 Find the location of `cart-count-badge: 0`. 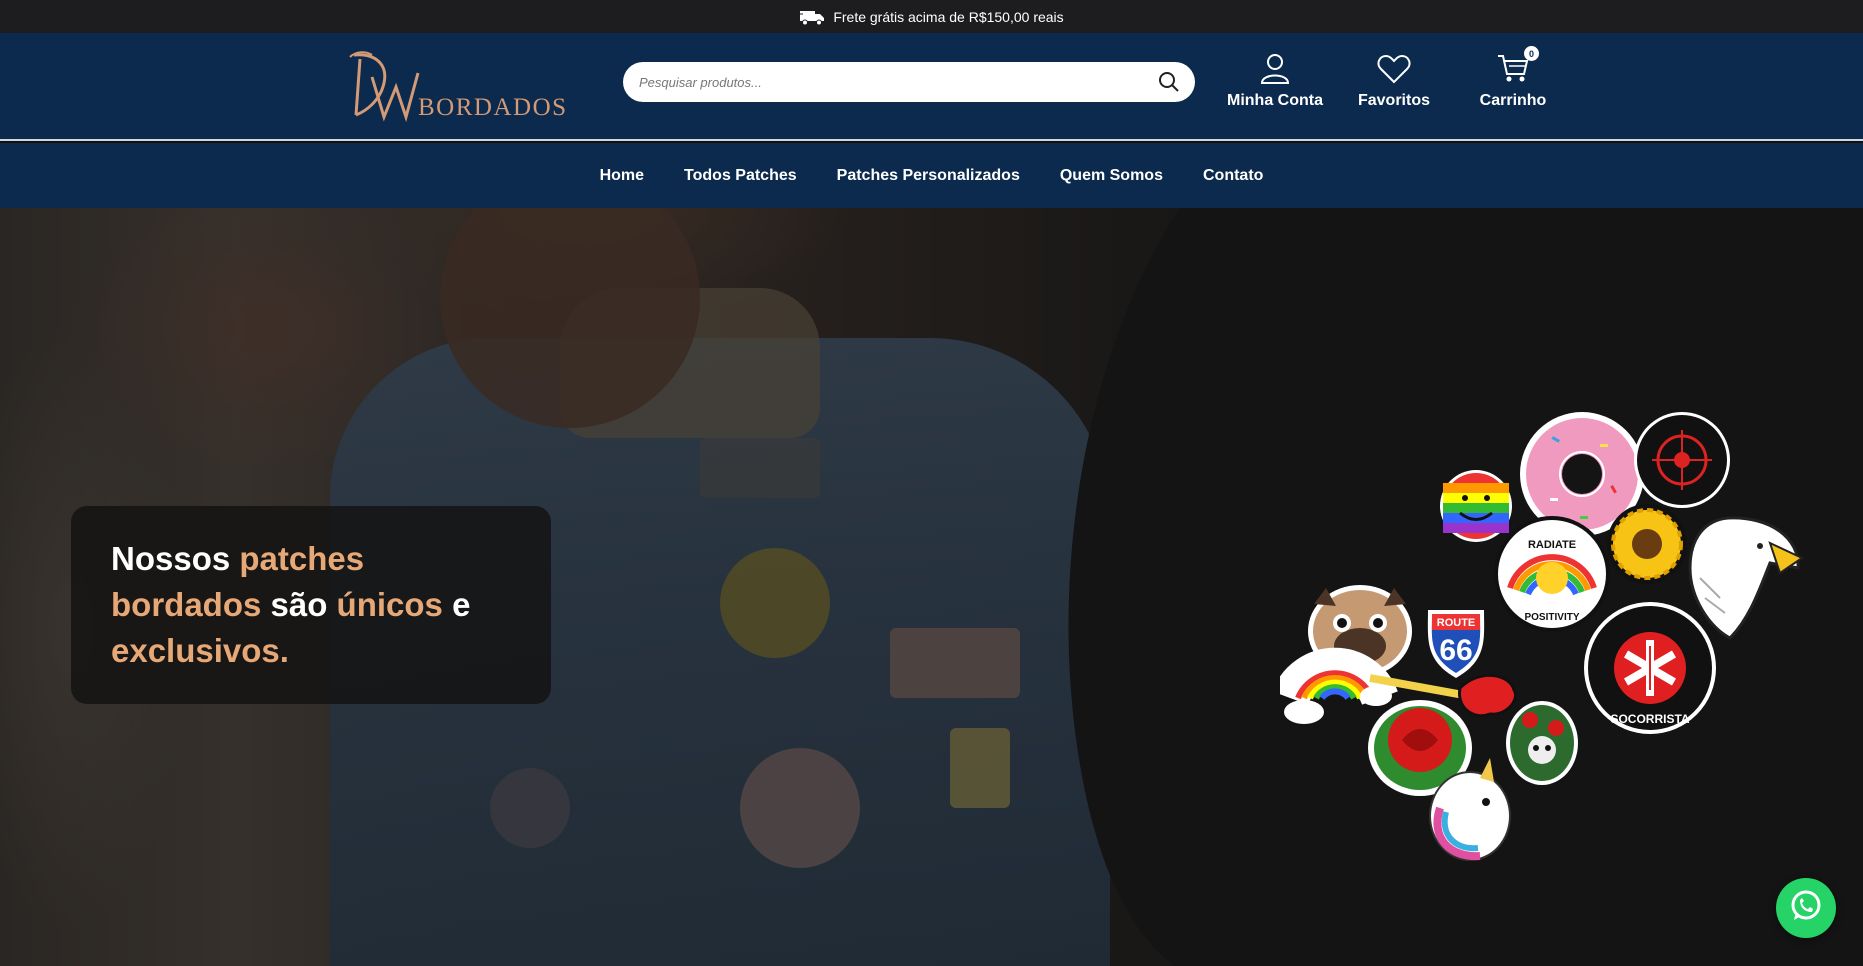

cart-count-badge: 0 is located at coordinates (1531, 53).